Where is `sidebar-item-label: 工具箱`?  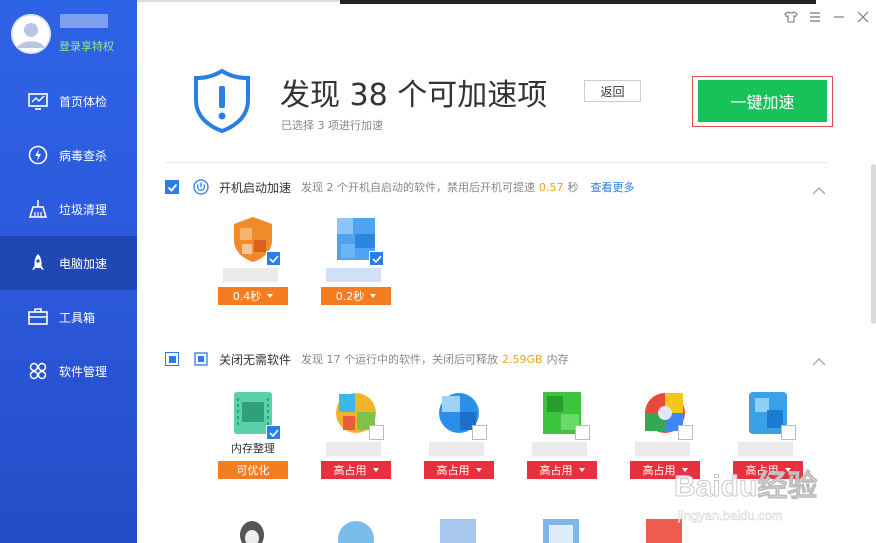
sidebar-item-label: 工具箱 is located at coordinates (77, 317).